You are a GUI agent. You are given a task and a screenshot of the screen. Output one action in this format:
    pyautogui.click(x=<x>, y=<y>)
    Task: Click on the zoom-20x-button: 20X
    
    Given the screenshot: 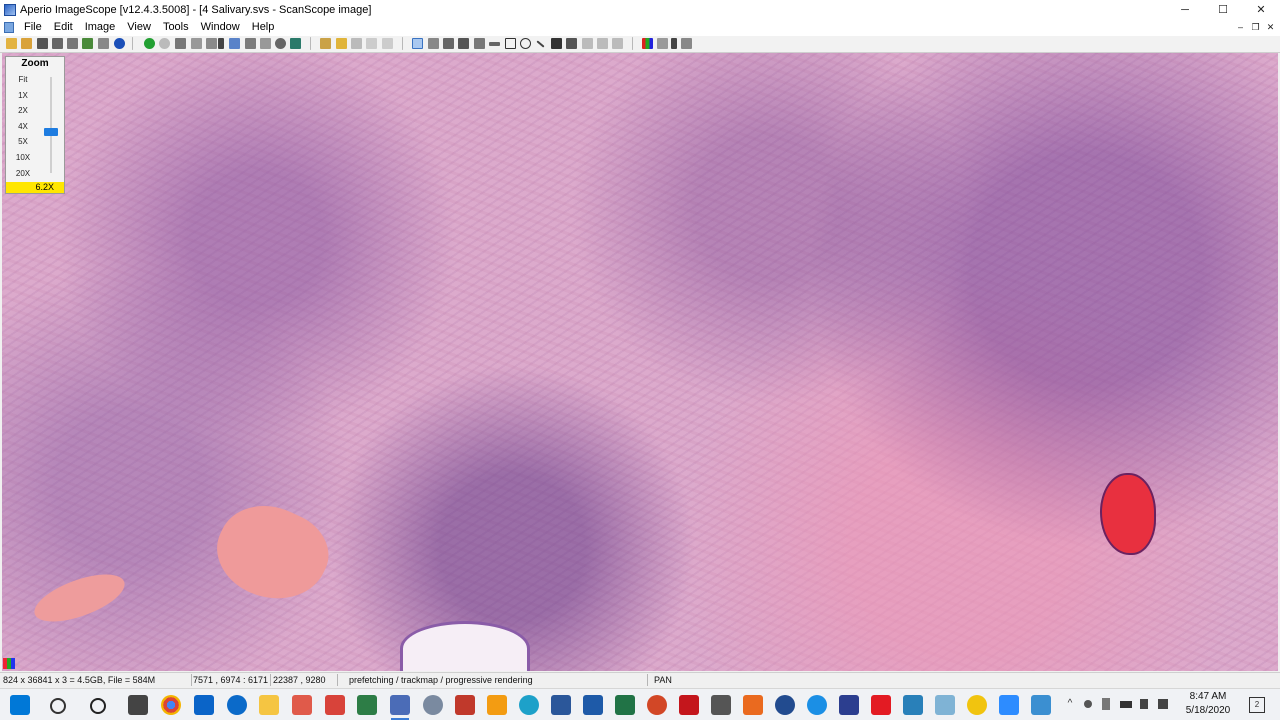 What is the action you would take?
    pyautogui.click(x=23, y=173)
    